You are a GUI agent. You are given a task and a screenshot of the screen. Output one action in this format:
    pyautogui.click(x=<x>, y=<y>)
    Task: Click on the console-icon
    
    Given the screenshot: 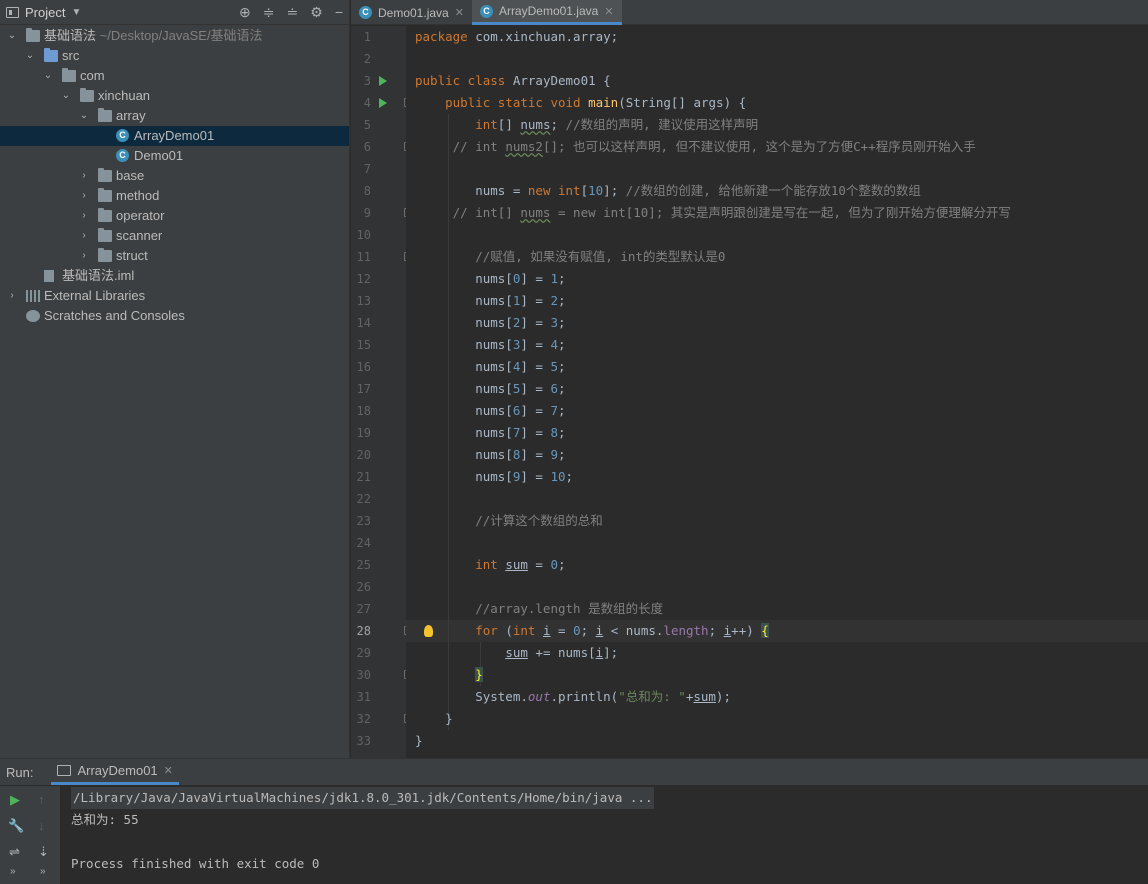 What is the action you would take?
    pyautogui.click(x=64, y=770)
    